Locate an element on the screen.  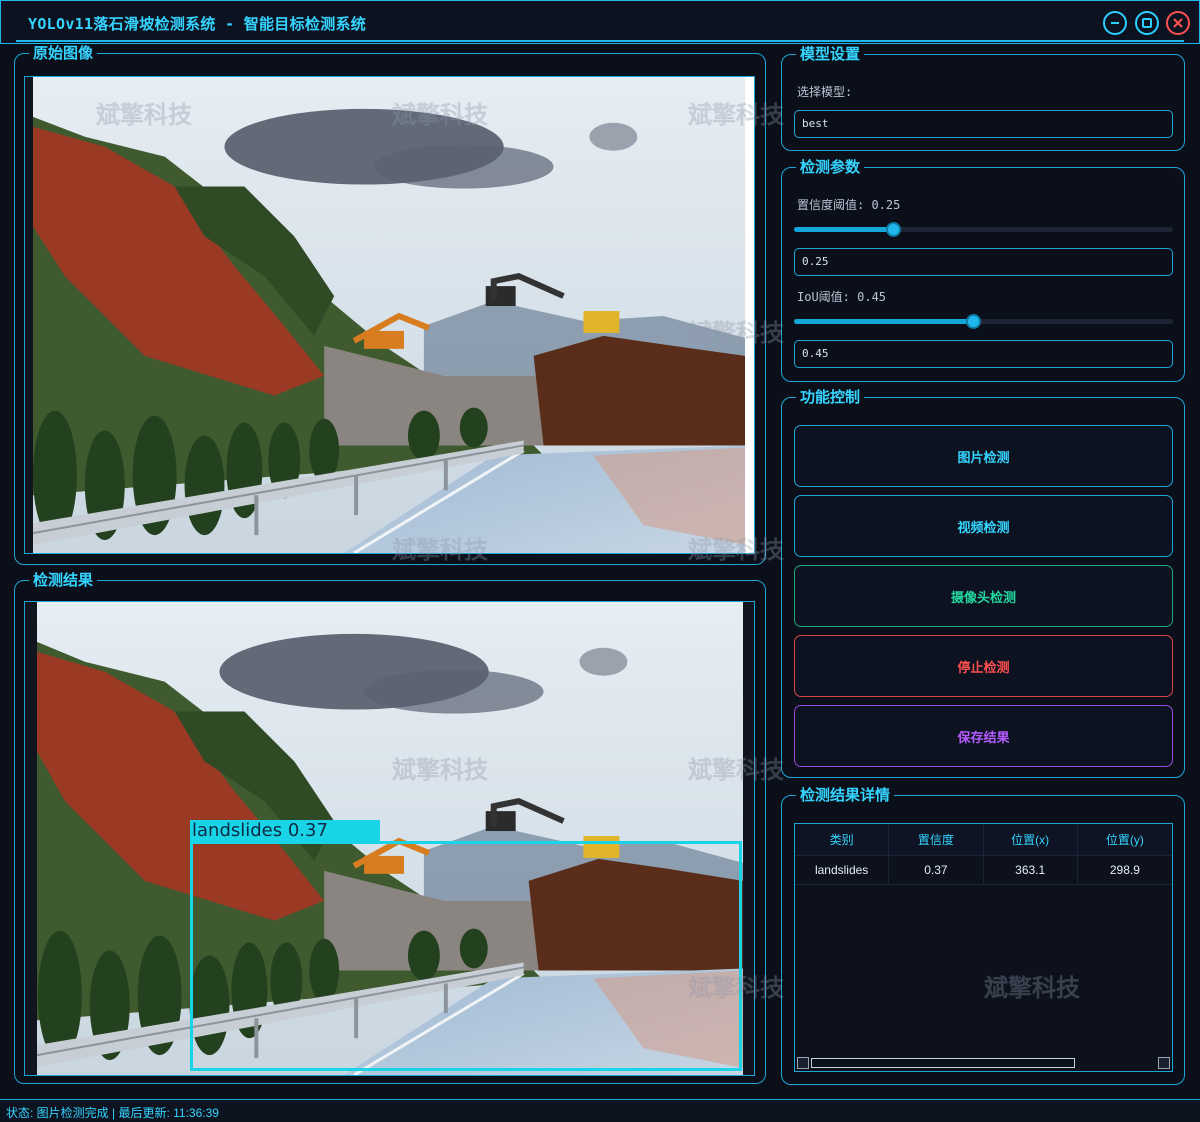
table-row: landslides 0.37 363.1 298.9 is located at coordinates (983, 870).